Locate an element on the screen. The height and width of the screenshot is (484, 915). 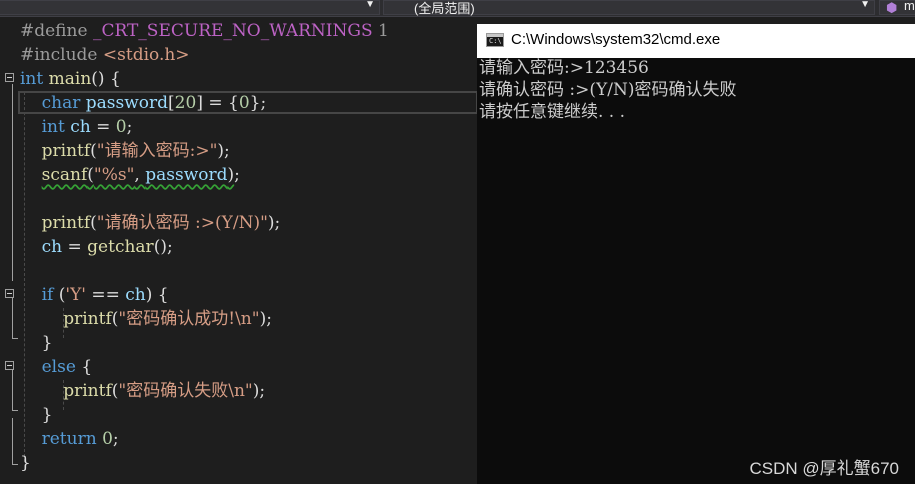
project-dropdown: ▼ is located at coordinates (190, 7).